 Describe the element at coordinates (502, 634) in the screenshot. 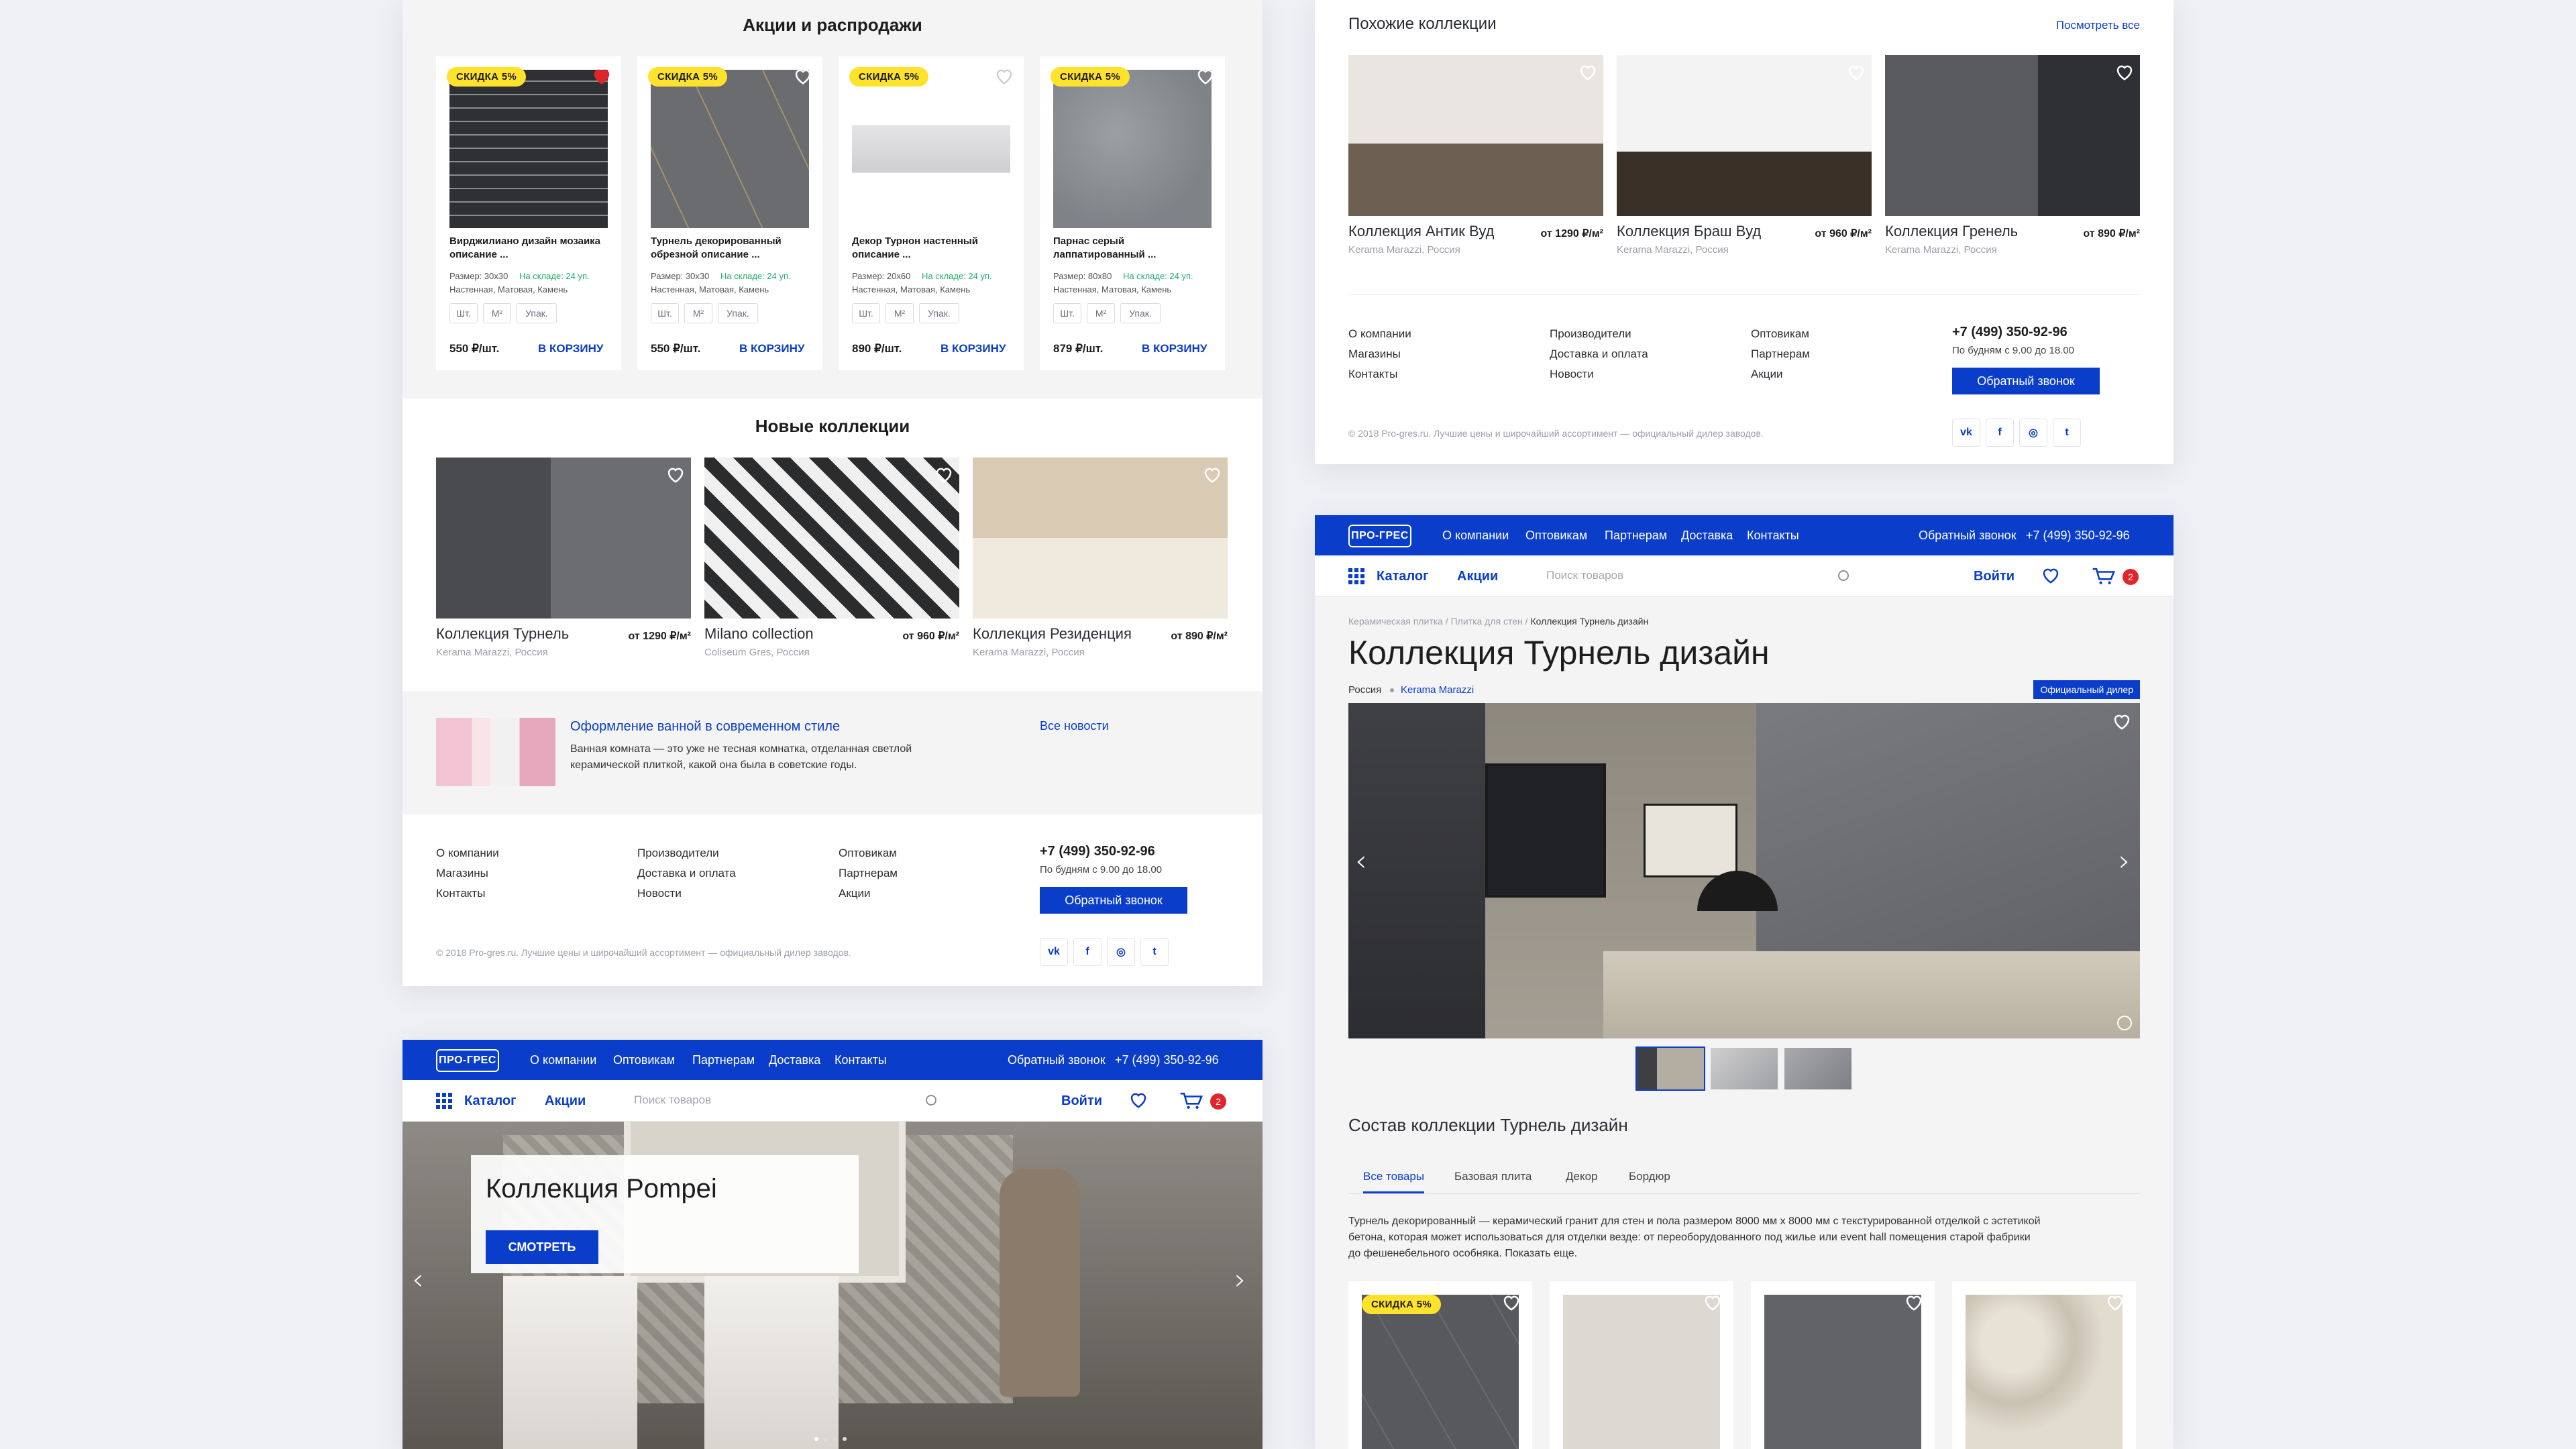

I see `collection-name: Коллекция Турнель` at that location.